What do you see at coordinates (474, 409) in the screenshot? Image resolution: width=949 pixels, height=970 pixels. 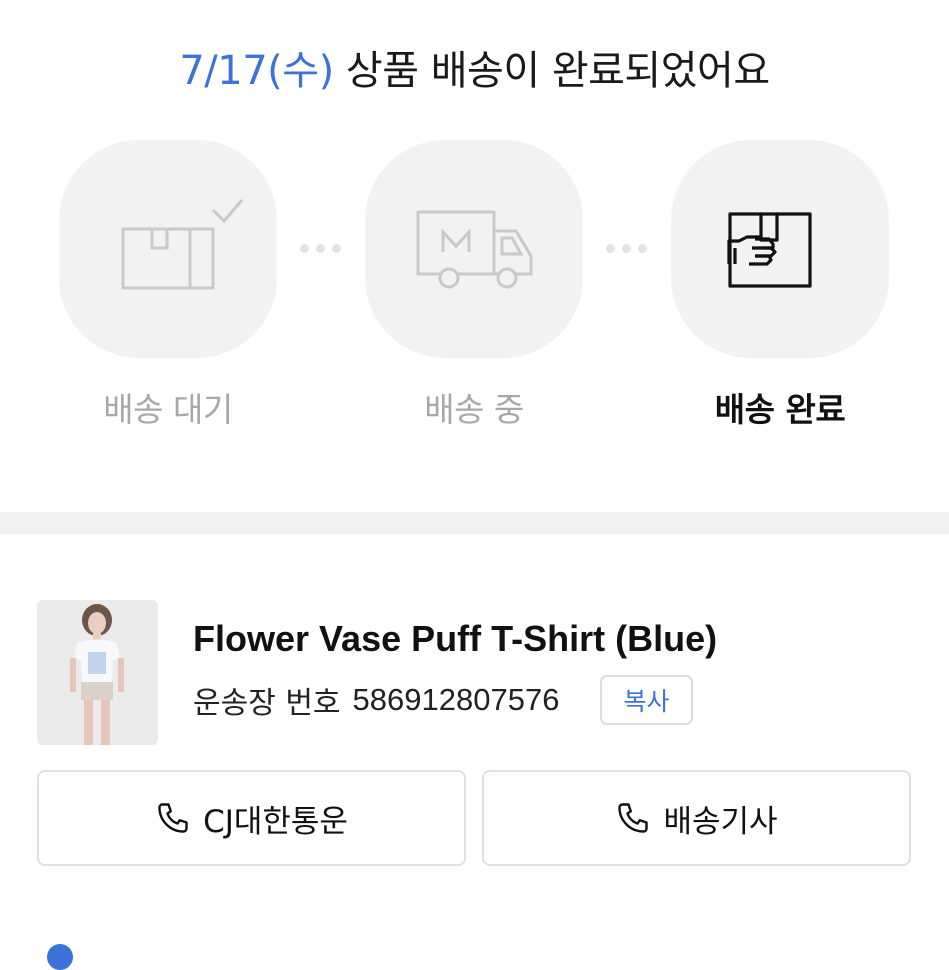 I see `step-label-transit: 배송 중` at bounding box center [474, 409].